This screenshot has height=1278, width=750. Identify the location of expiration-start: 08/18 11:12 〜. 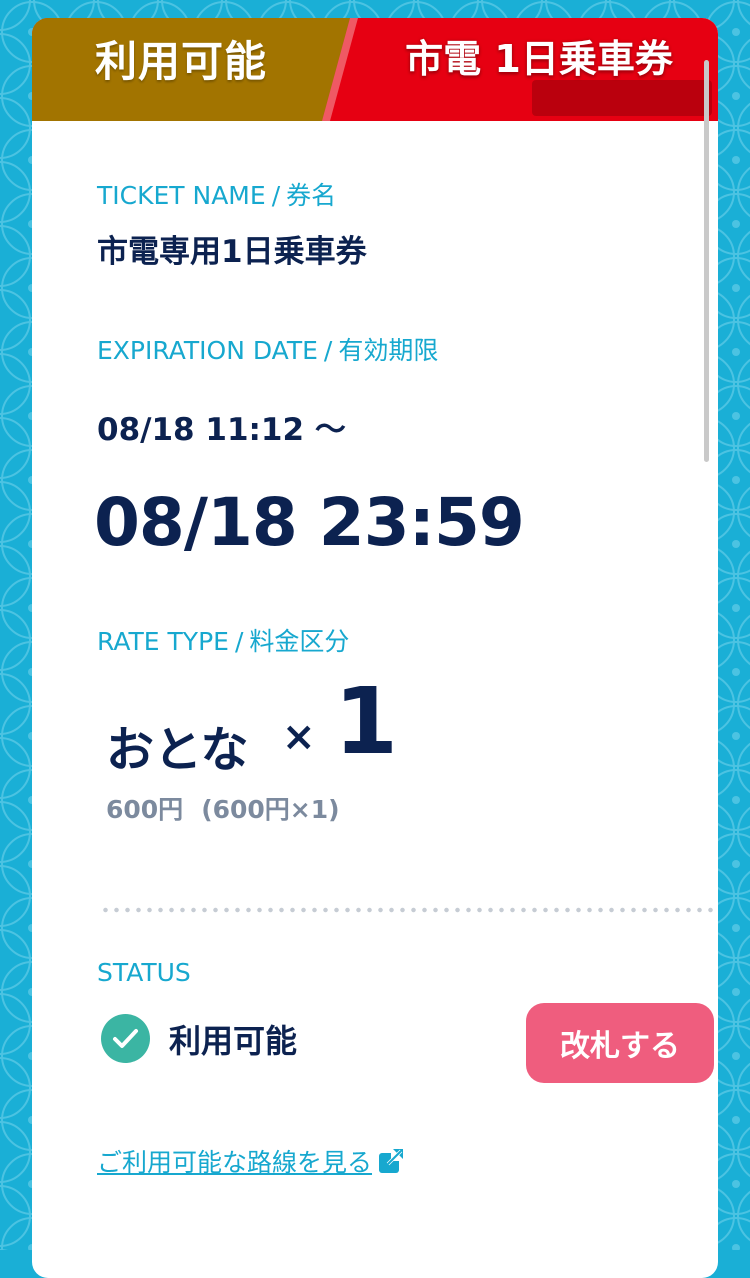
(221, 430).